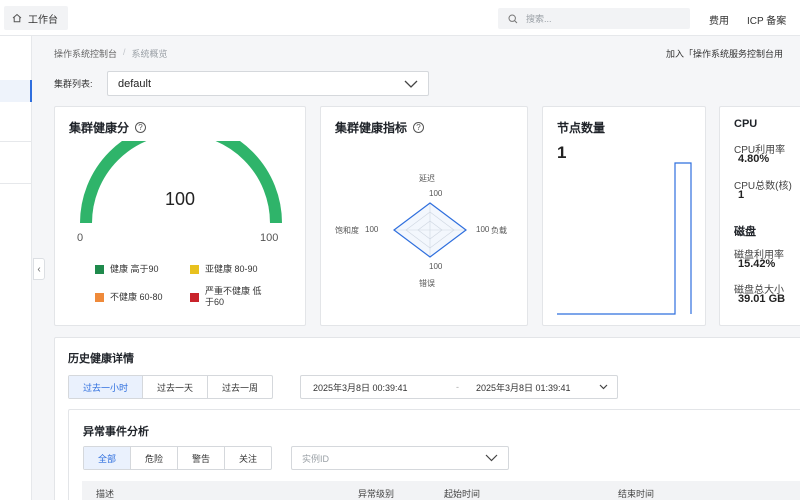 The image size is (800, 500). Describe the element at coordinates (233, 296) in the screenshot. I see `legend-label: 严重不健康 低于60` at that location.